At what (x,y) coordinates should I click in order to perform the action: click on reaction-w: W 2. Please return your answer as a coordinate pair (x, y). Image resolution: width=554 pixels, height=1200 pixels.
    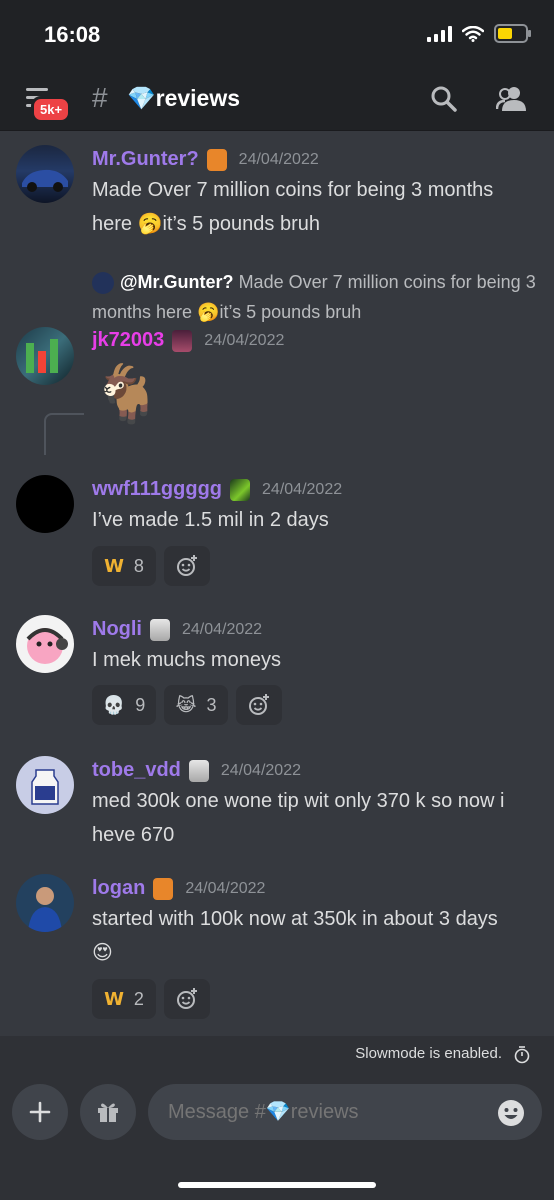
    Looking at the image, I should click on (124, 999).